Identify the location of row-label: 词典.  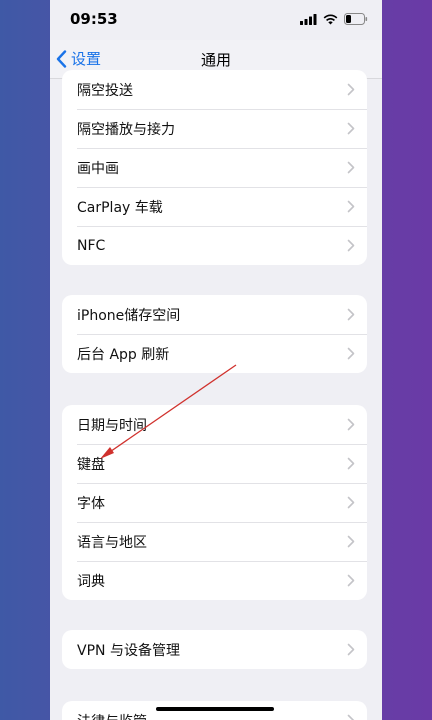
(91, 581).